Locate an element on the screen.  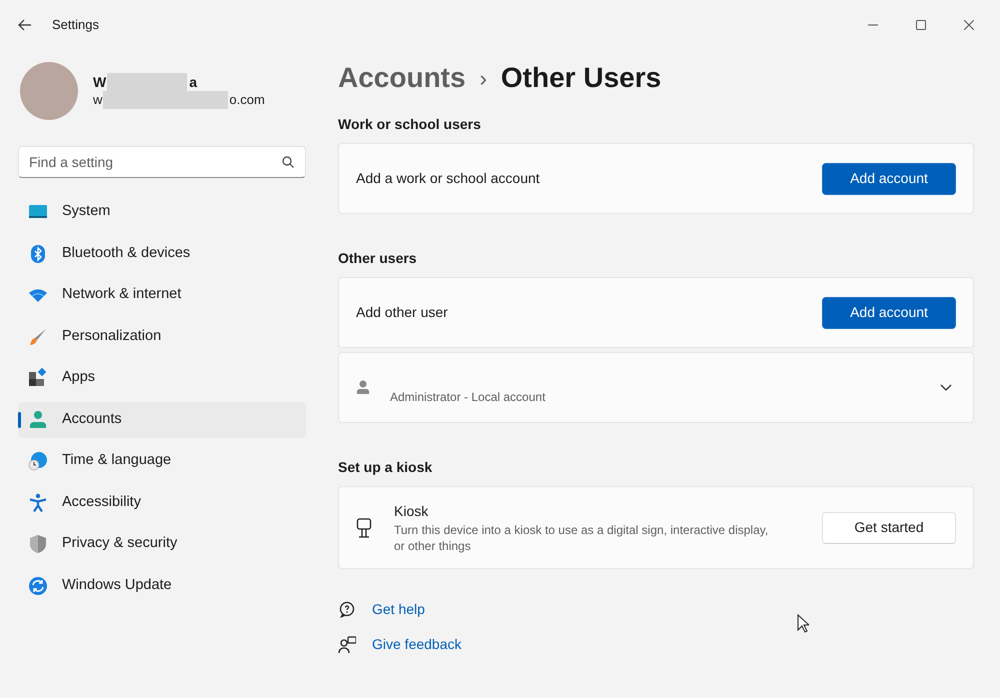
kiosk-icon is located at coordinates (364, 528).